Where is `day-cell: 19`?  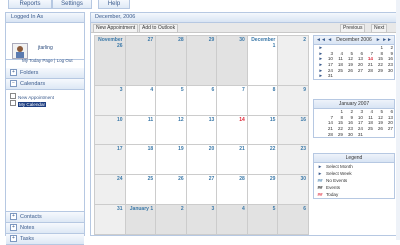
day-cell: 19 is located at coordinates (171, 160).